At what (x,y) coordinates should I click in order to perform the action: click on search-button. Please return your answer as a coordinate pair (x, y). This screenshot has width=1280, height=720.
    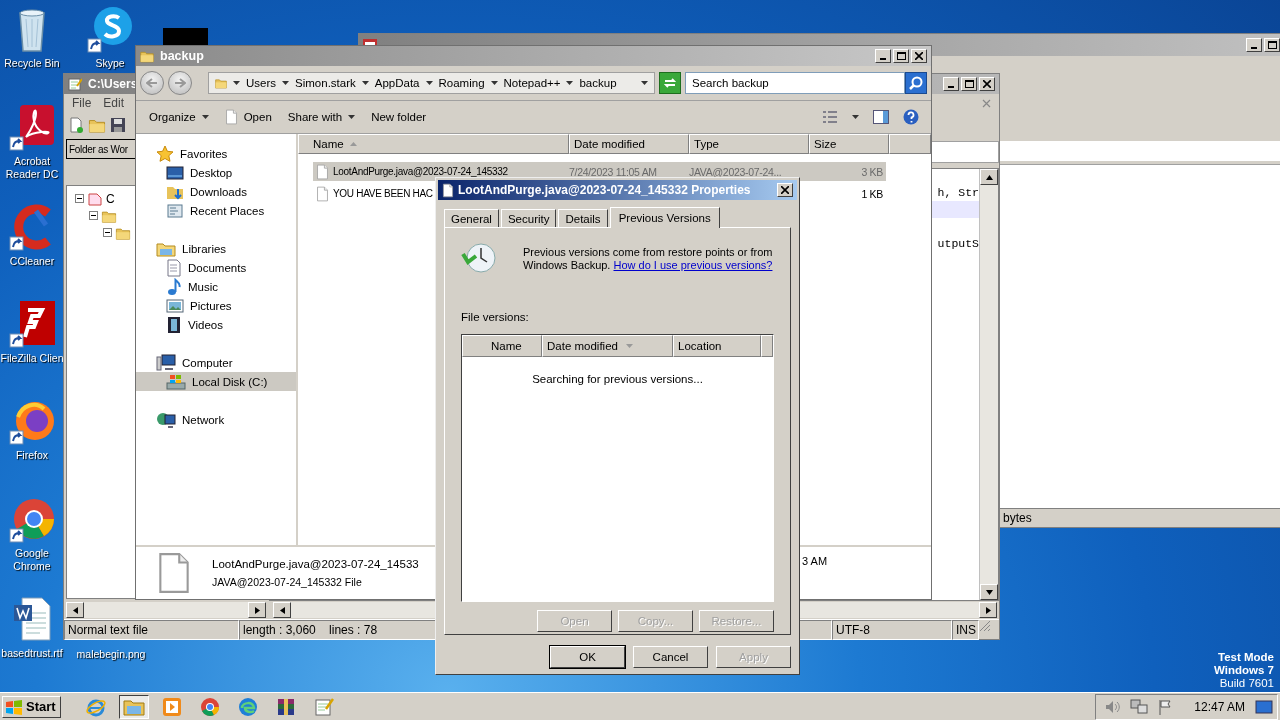
    Looking at the image, I should click on (916, 83).